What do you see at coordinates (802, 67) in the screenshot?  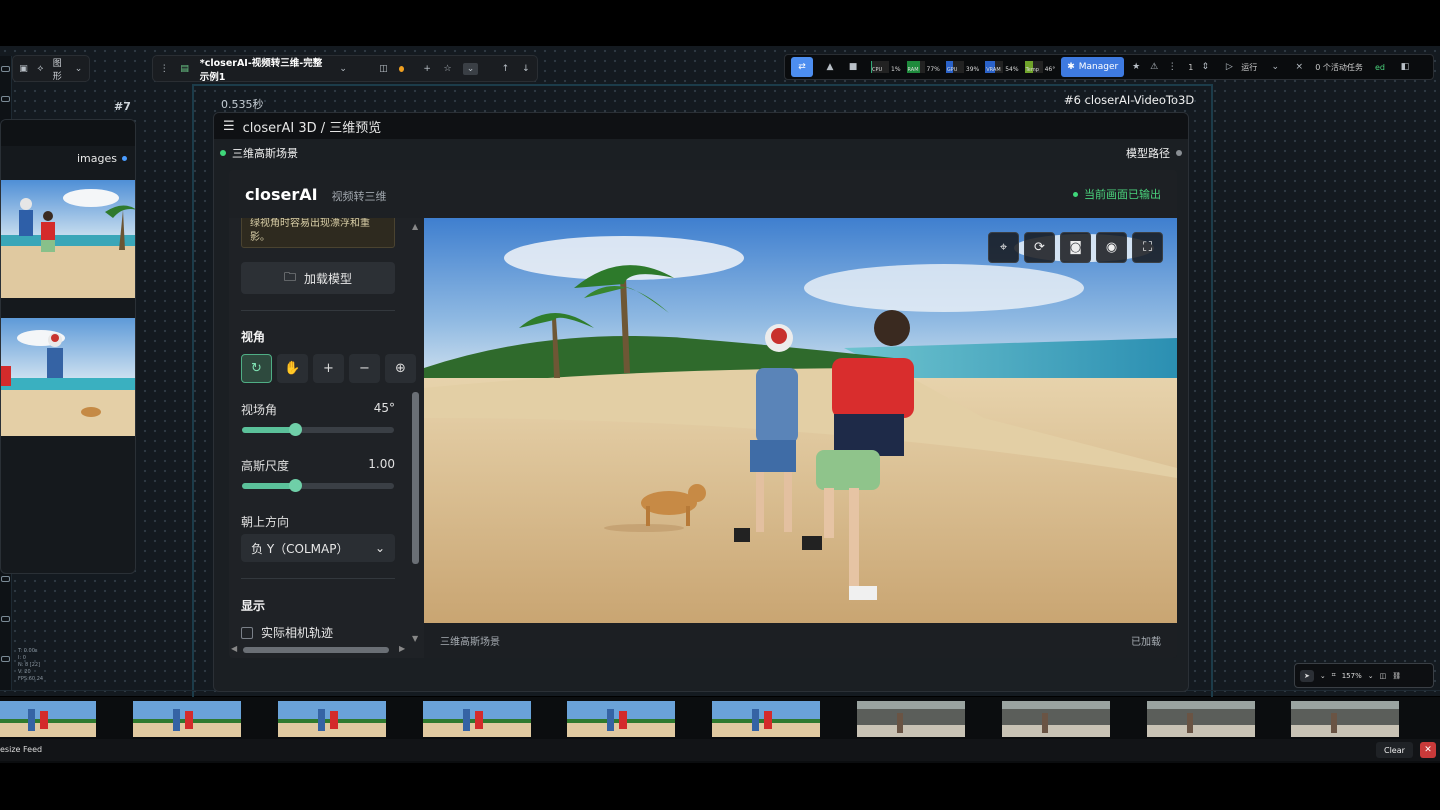 I see `translate-button: ⇄` at bounding box center [802, 67].